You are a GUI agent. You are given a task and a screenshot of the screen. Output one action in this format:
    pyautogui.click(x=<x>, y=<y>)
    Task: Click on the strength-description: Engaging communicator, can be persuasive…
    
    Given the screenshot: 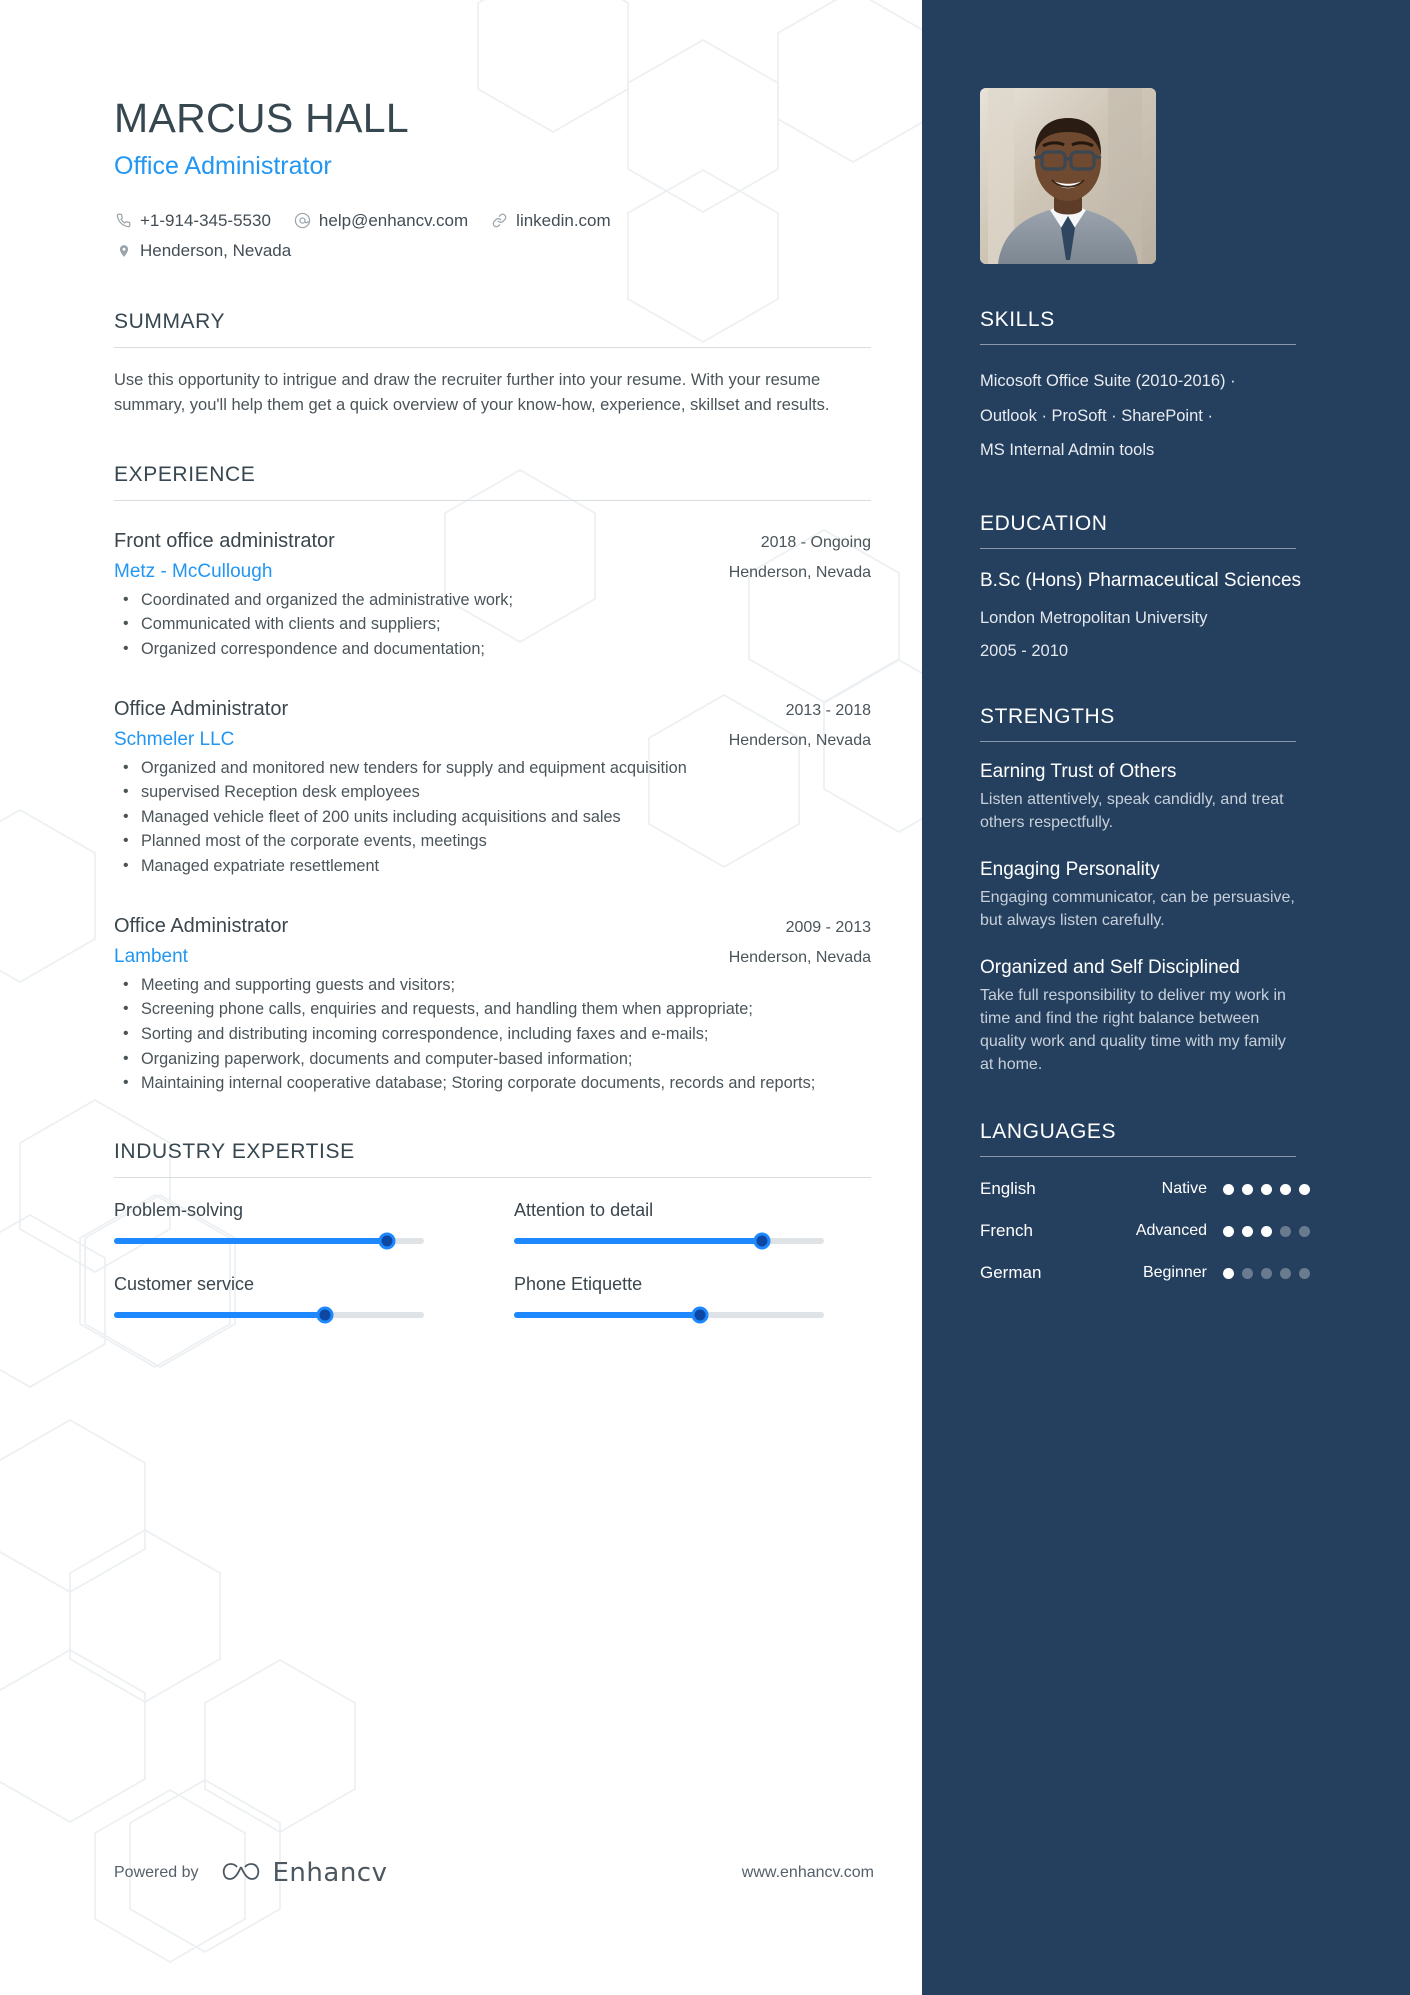 What is the action you would take?
    pyautogui.click(x=1137, y=909)
    